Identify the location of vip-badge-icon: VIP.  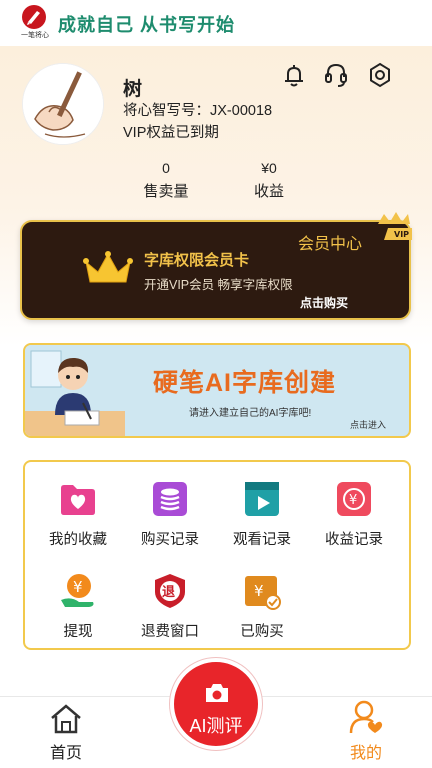
(395, 231).